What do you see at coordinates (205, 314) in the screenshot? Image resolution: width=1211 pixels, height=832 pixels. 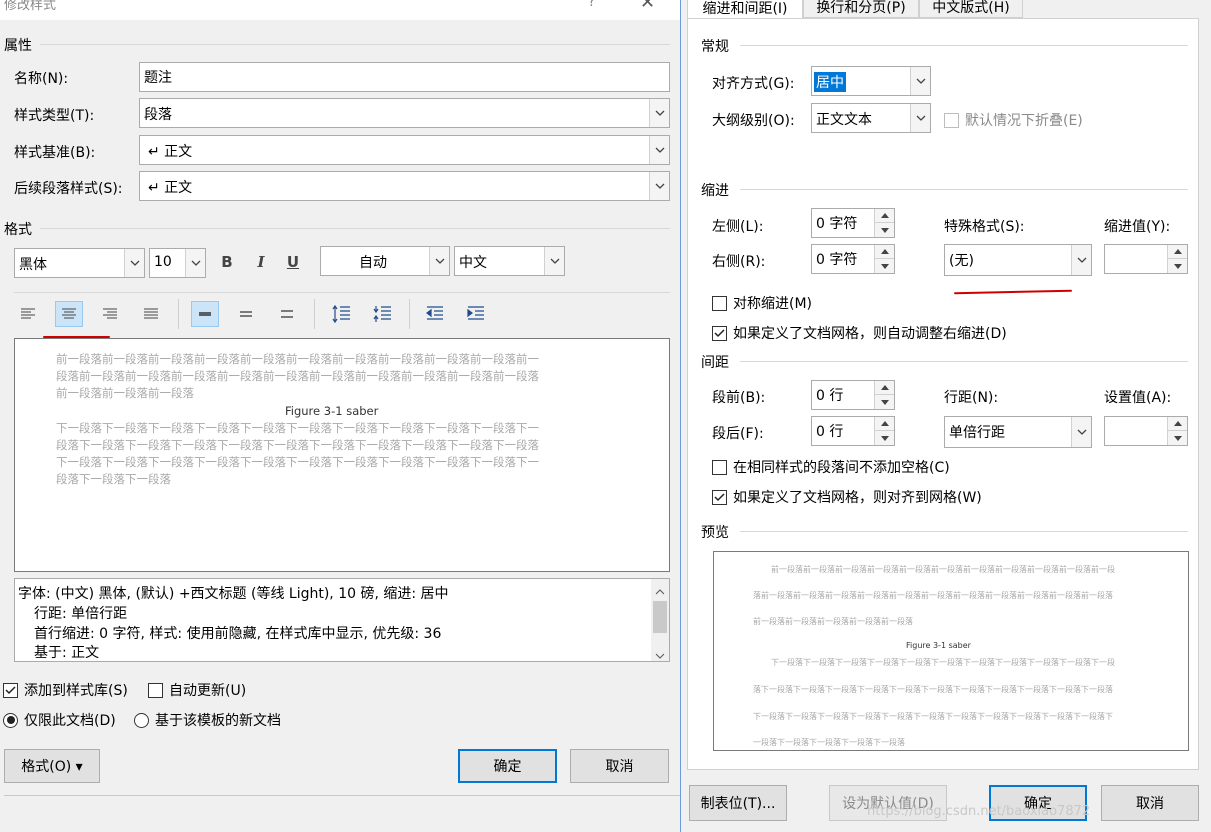 I see `single-spacing-icon` at bounding box center [205, 314].